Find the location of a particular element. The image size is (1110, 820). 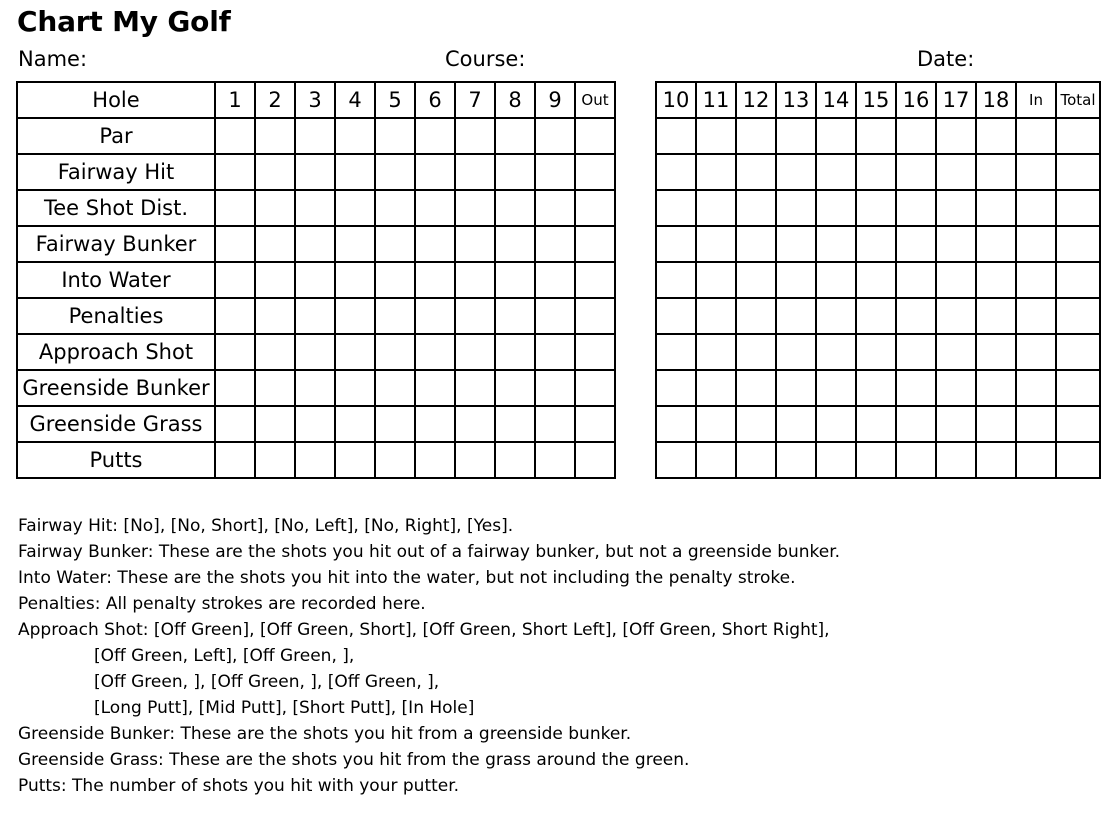

cell-par-out is located at coordinates (595, 136).